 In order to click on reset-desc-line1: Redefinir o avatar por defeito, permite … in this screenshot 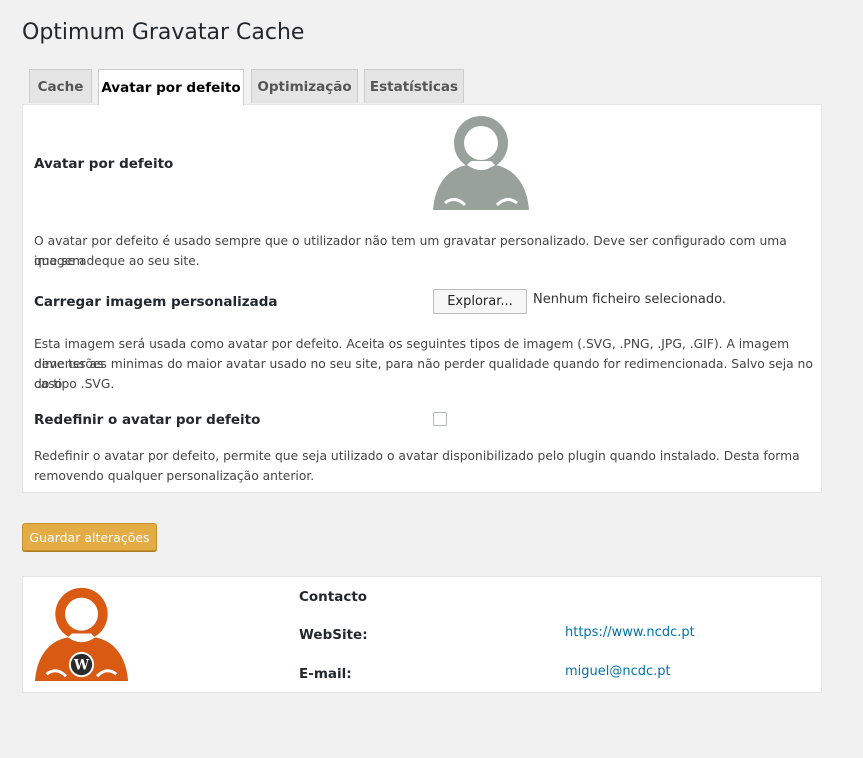, I will do `click(417, 456)`.